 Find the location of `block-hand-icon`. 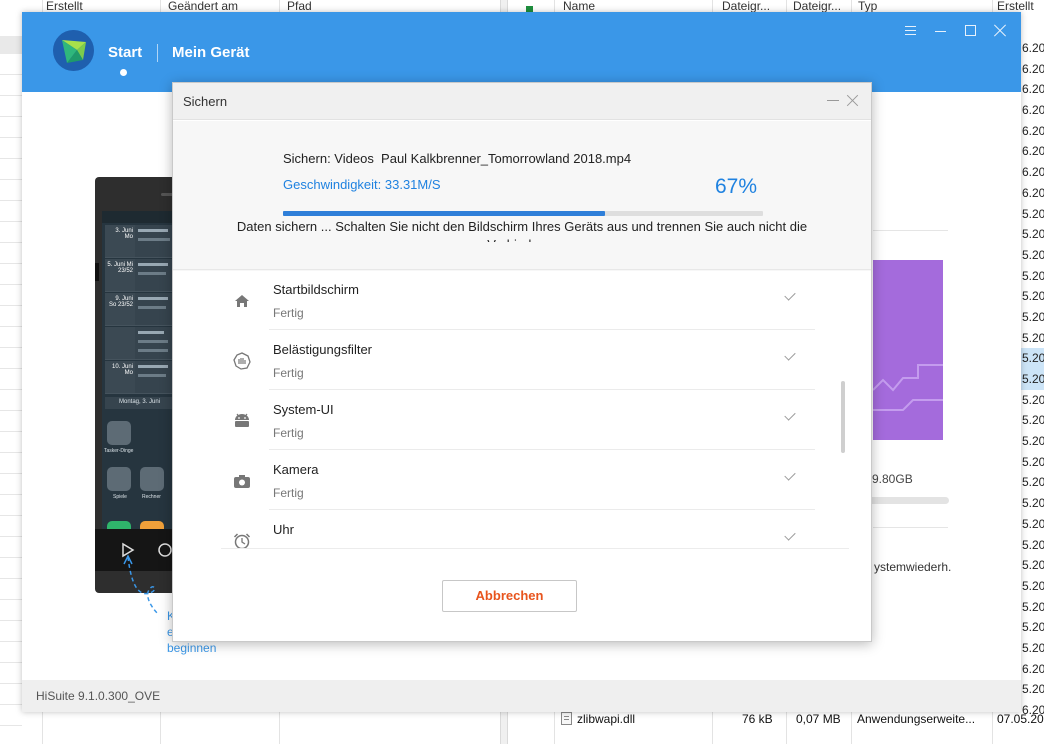

block-hand-icon is located at coordinates (242, 361).